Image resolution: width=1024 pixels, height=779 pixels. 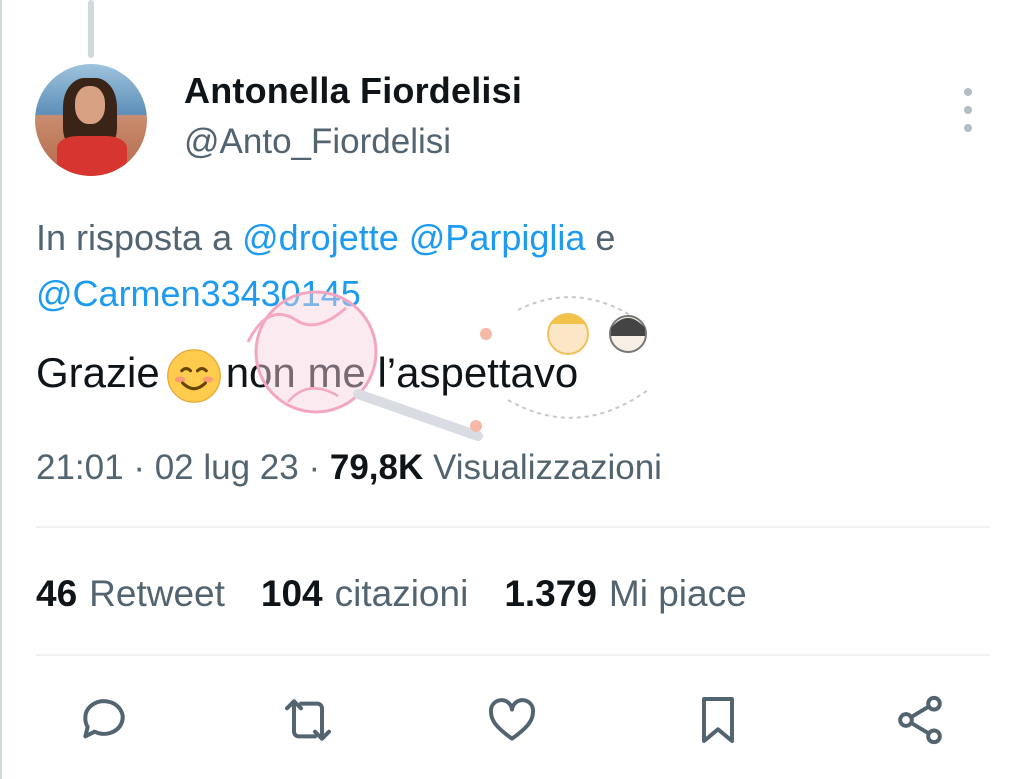 What do you see at coordinates (376, 467) in the screenshot?
I see `views-count: 79,8K` at bounding box center [376, 467].